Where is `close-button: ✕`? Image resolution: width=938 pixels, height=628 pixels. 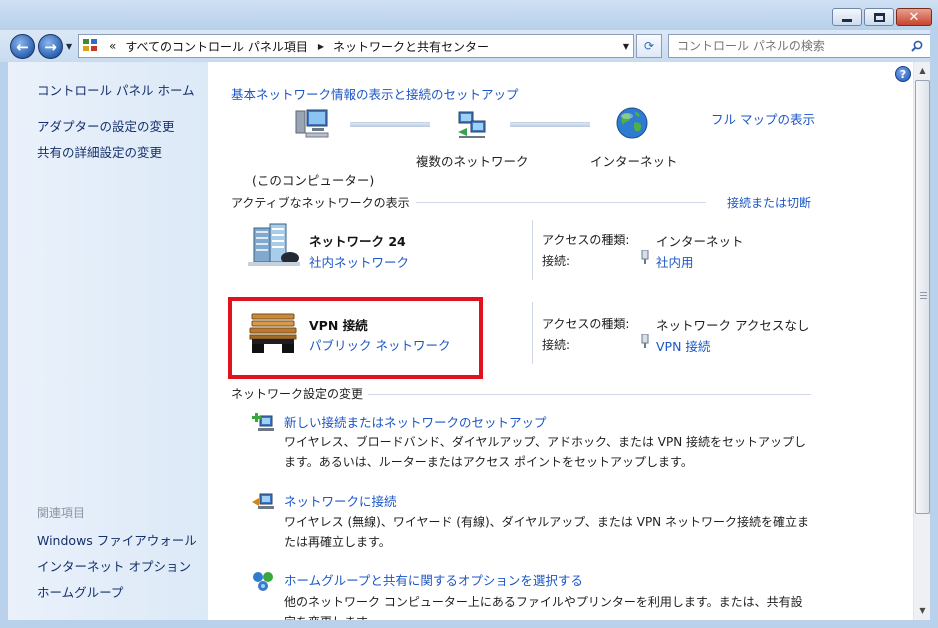 close-button: ✕ is located at coordinates (914, 17).